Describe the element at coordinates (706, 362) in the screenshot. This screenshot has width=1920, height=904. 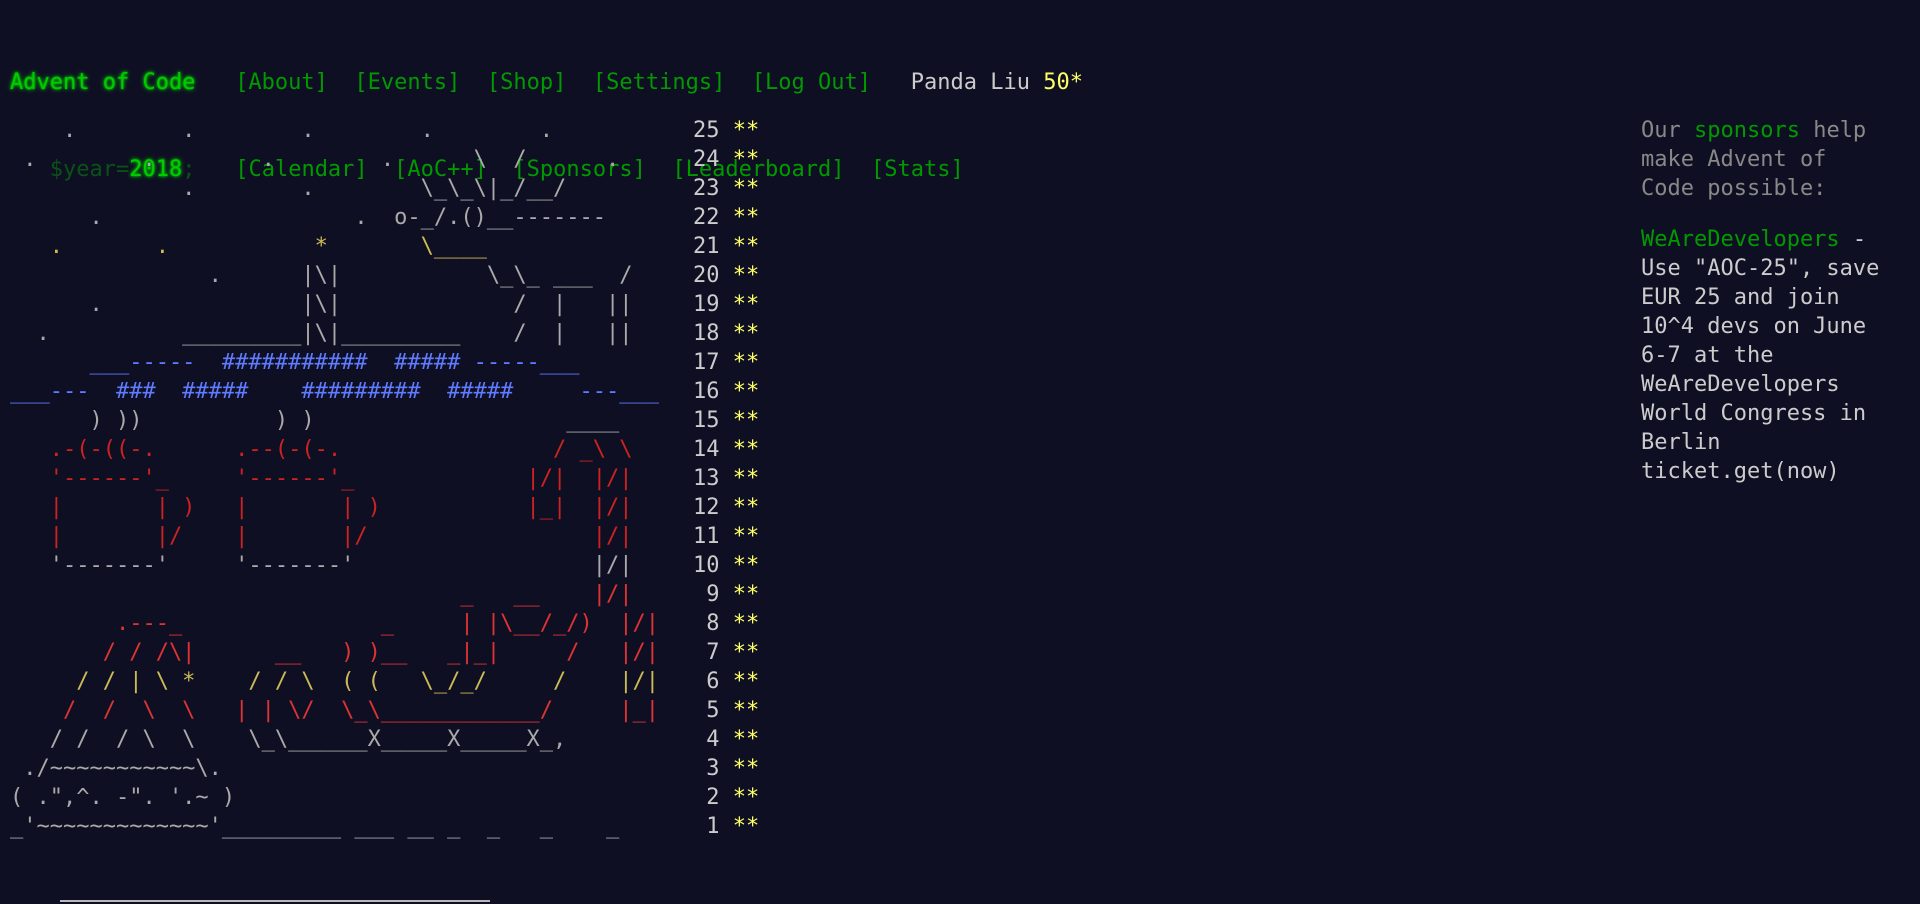
I see `calendar-day-number: 17` at that location.